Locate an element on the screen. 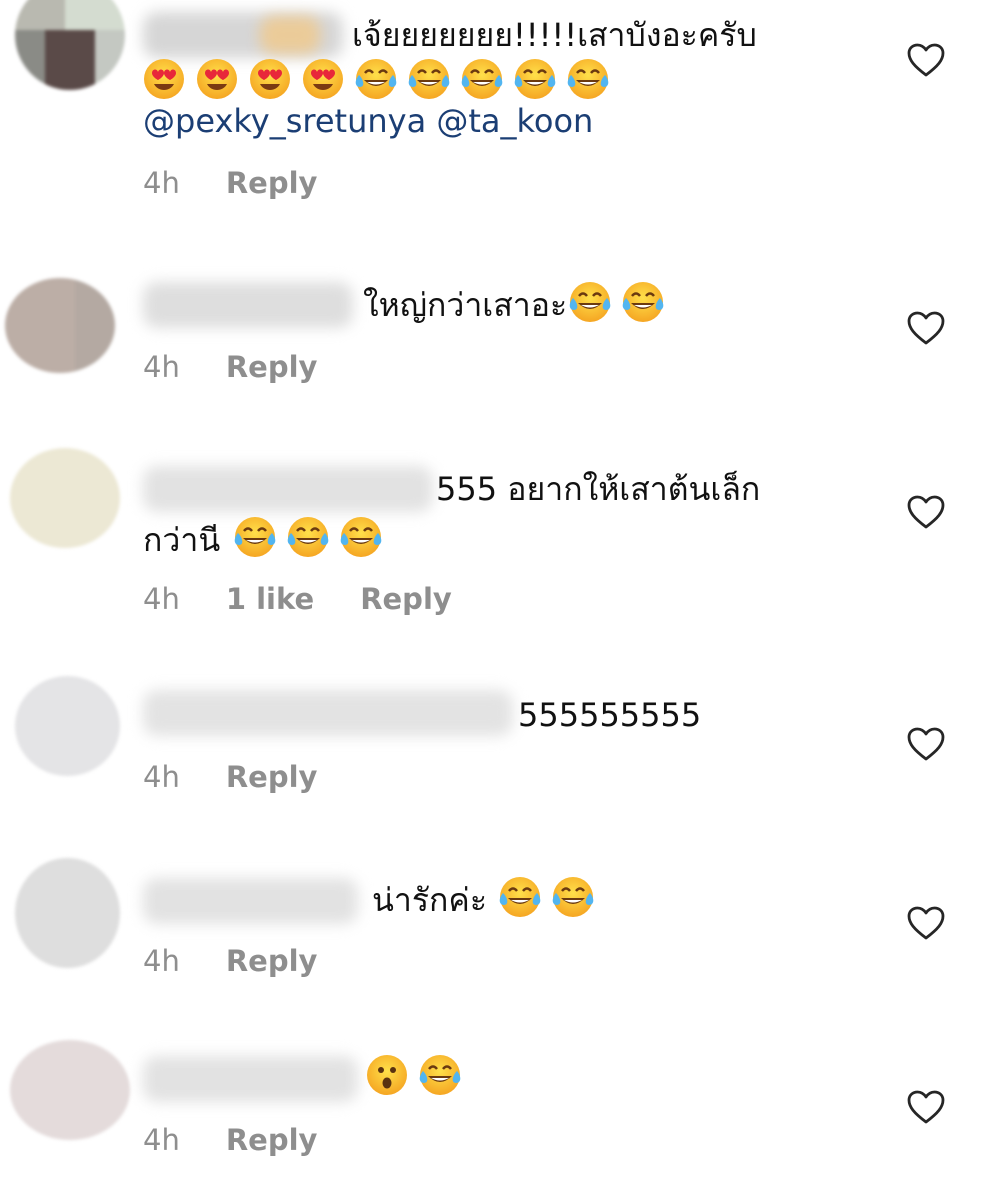  comment-text: ใหญ่กว่าเสาอะ is located at coordinates (519, 304).